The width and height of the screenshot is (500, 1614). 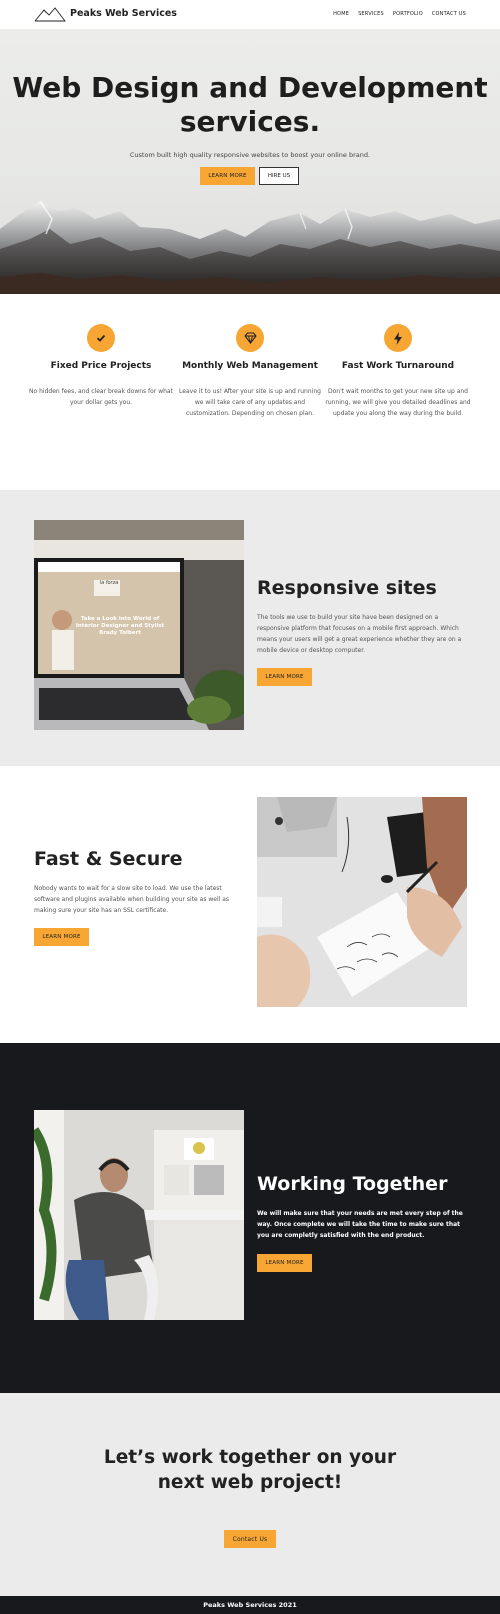 What do you see at coordinates (371, 14) in the screenshot?
I see `nav-item-services: SERVICES` at bounding box center [371, 14].